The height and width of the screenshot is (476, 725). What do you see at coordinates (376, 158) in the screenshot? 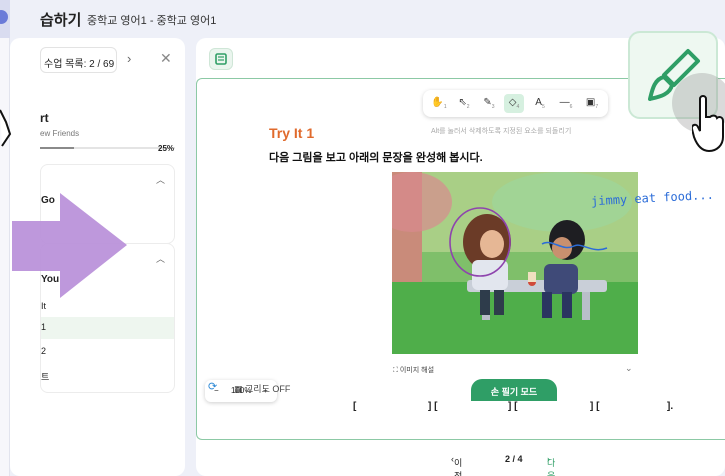
I see `activity-instruction: 다음 그림을 보고 아래의 문장을 완성해 봅시다.` at bounding box center [376, 158].